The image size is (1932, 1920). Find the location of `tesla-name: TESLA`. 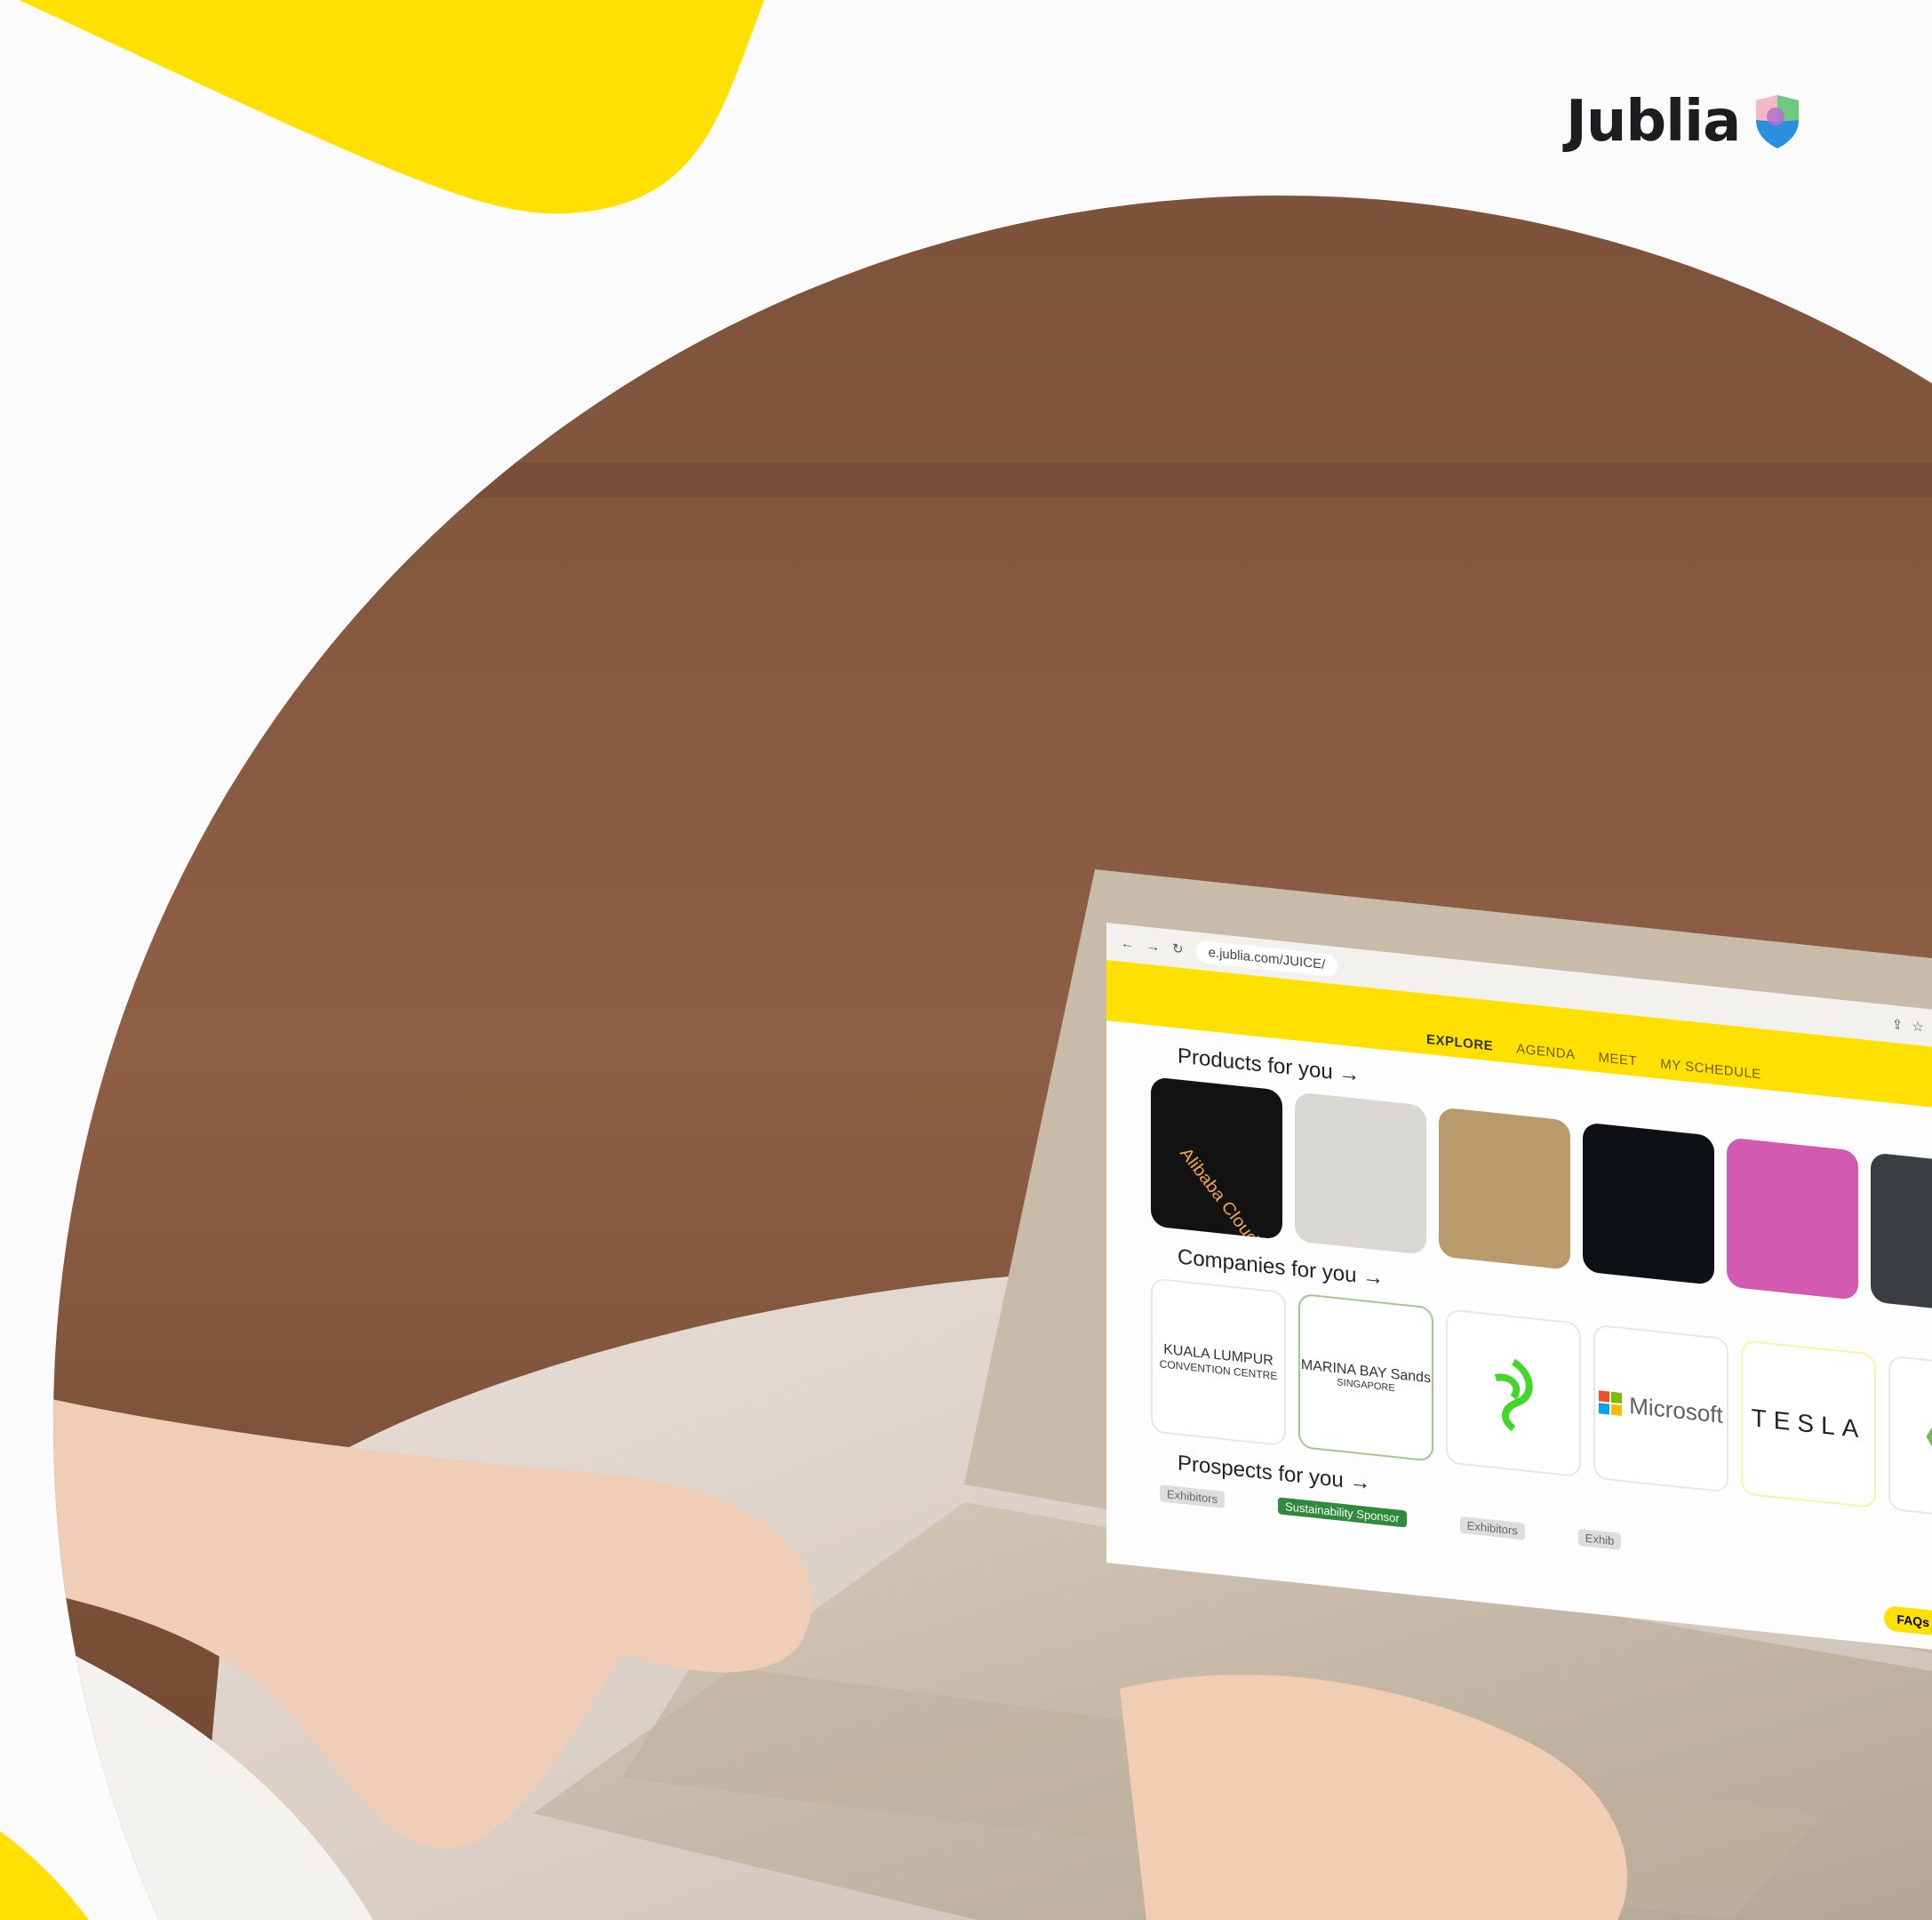

tesla-name: TESLA is located at coordinates (1808, 1424).